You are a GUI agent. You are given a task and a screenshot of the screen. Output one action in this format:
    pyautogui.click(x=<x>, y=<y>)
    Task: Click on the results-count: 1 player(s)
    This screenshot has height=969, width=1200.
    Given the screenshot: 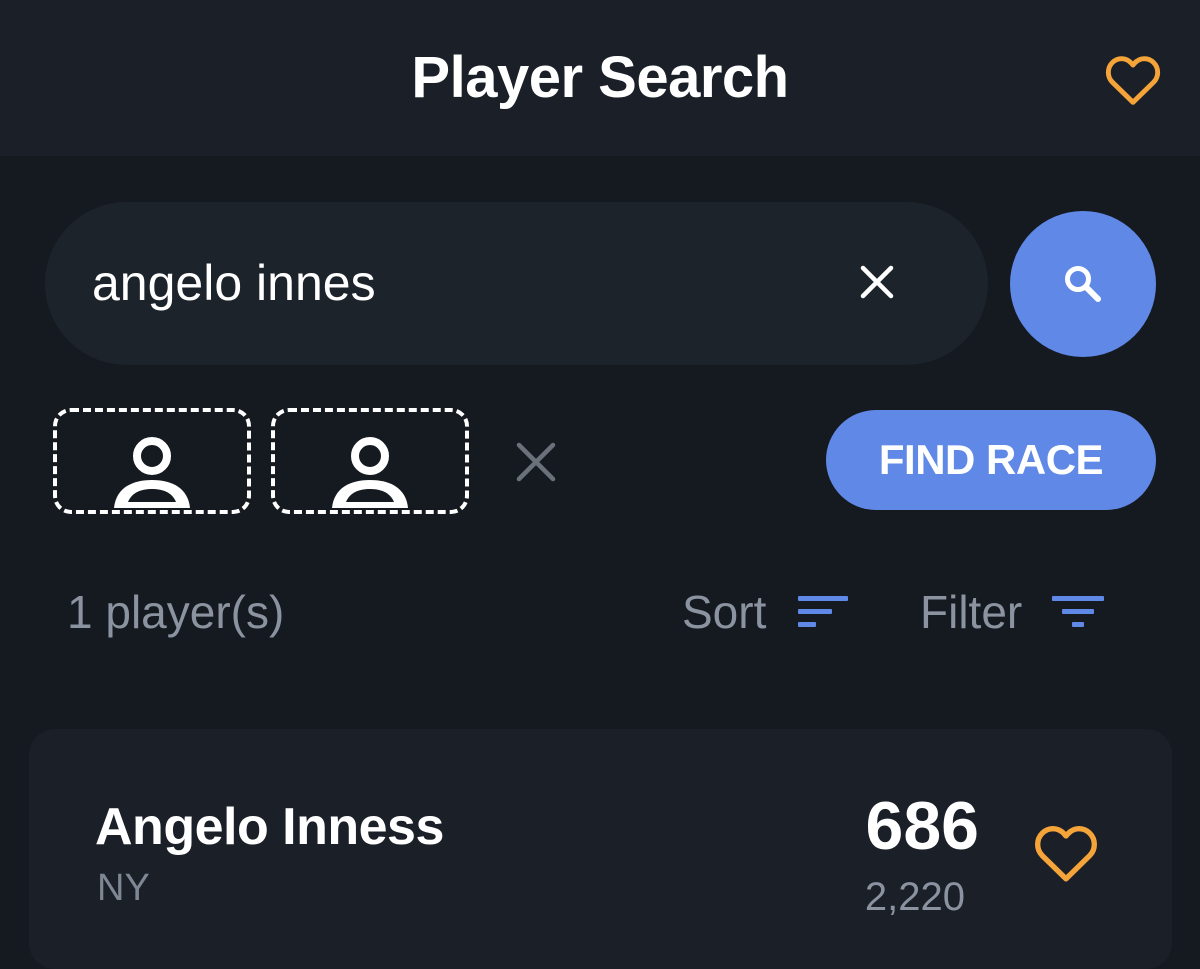 What is the action you would take?
    pyautogui.click(x=176, y=612)
    